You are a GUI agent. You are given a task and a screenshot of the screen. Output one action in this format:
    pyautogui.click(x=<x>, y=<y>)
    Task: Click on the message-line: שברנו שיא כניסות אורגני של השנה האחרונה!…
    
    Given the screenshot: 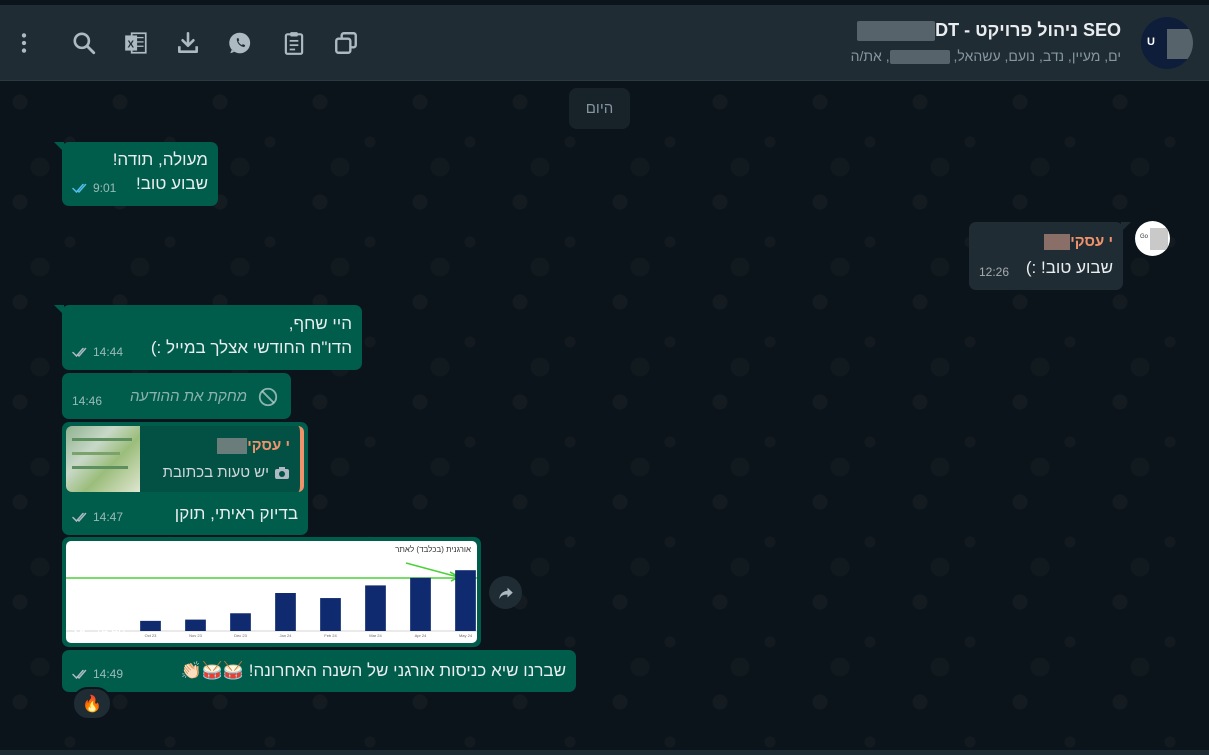 What is the action you would take?
    pyautogui.click(x=373, y=670)
    